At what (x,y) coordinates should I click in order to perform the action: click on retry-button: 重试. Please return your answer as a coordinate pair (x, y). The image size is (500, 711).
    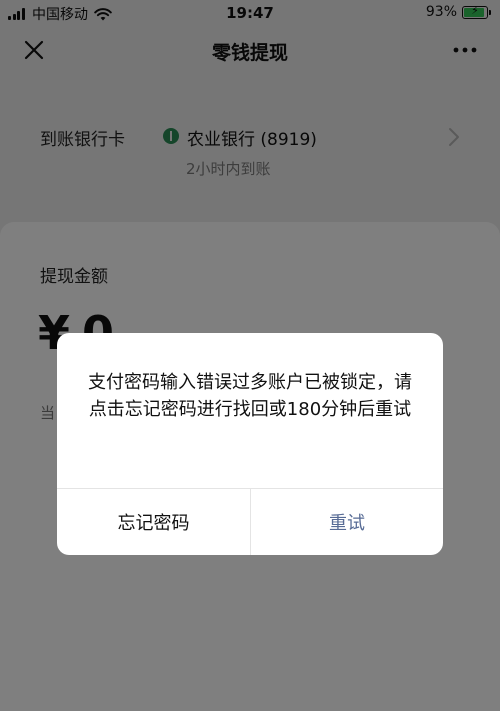
    Looking at the image, I should click on (347, 522).